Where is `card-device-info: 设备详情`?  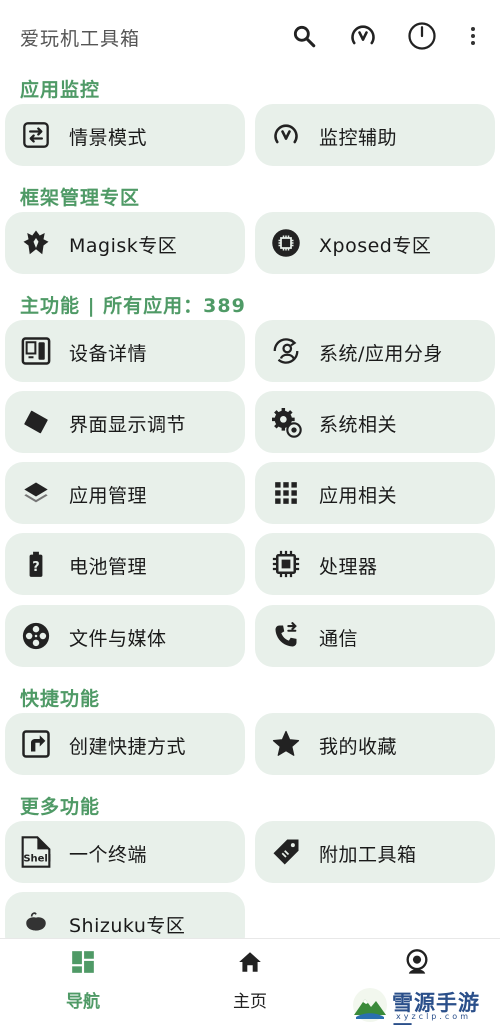 card-device-info: 设备详情 is located at coordinates (125, 351).